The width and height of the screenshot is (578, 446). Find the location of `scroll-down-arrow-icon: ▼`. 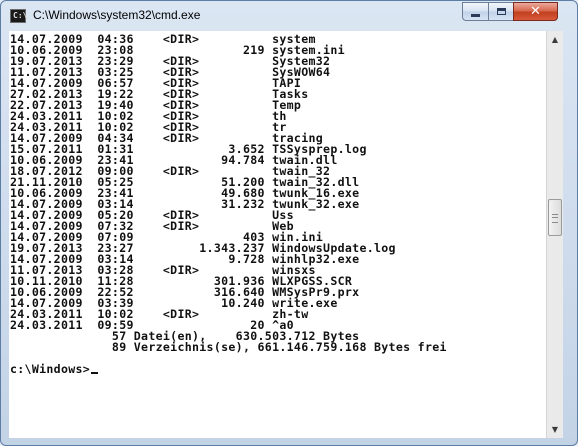

scroll-down-arrow-icon: ▼ is located at coordinates (555, 429).